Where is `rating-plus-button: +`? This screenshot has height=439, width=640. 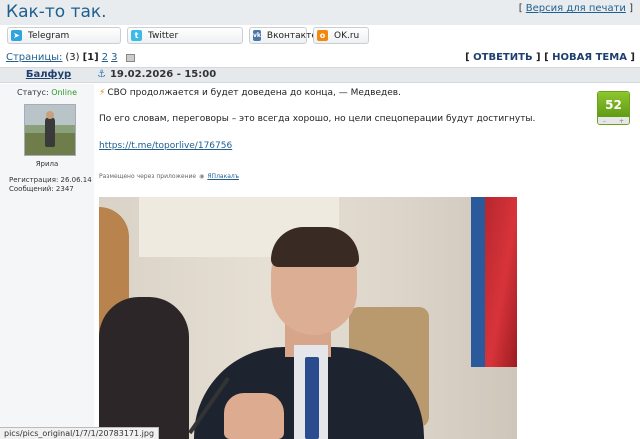
rating-plus-button: + is located at coordinates (621, 120).